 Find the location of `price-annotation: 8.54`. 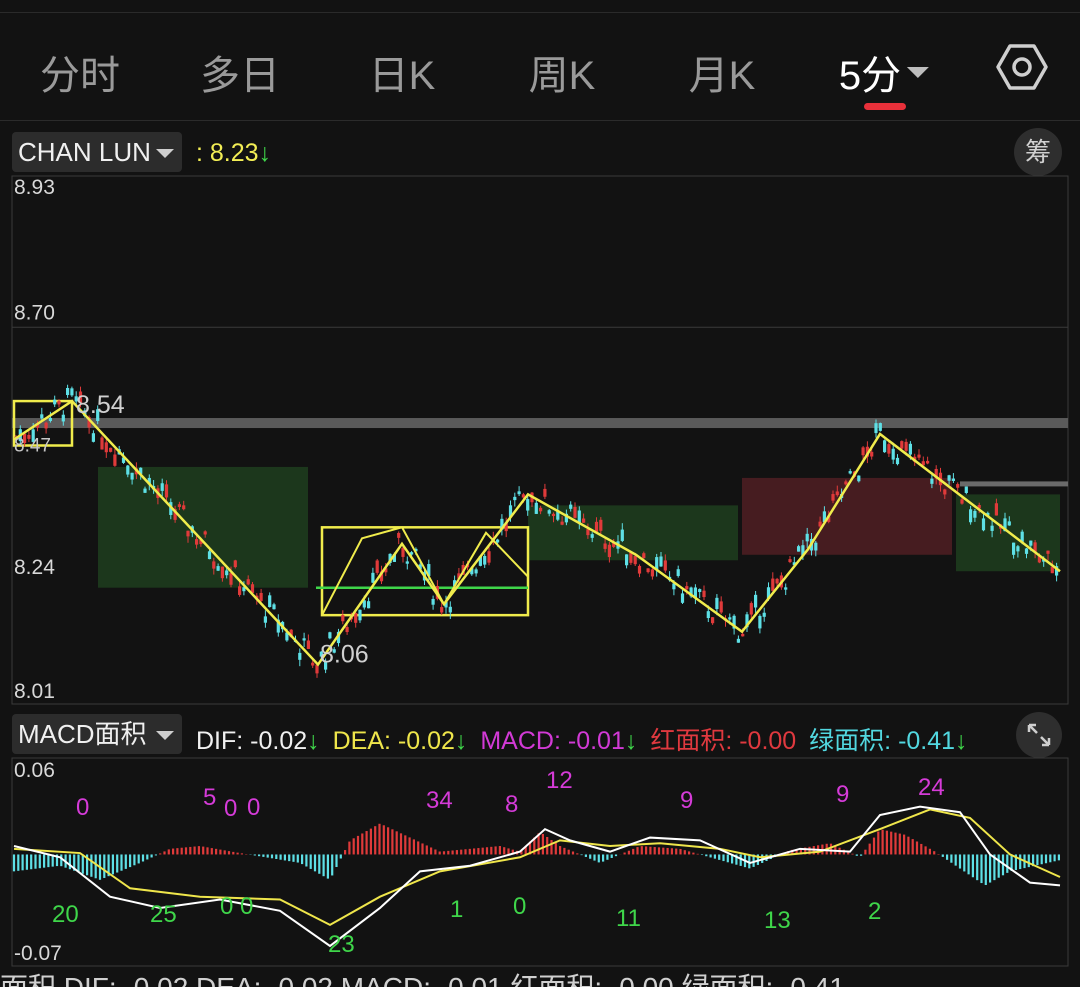

price-annotation: 8.54 is located at coordinates (100, 405).